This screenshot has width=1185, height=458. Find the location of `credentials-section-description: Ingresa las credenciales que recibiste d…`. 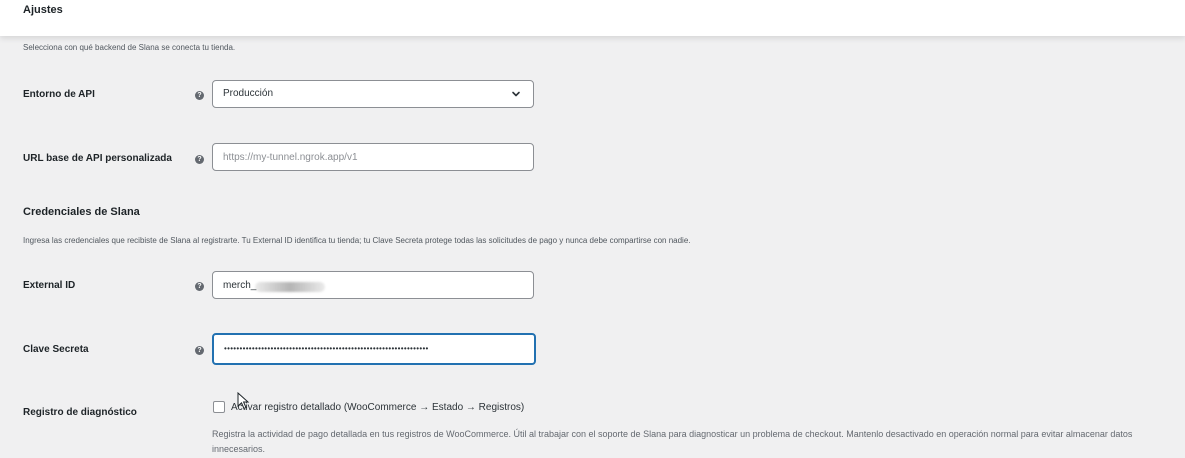

credentials-section-description: Ingresa las credenciales que recibiste d… is located at coordinates (357, 240).